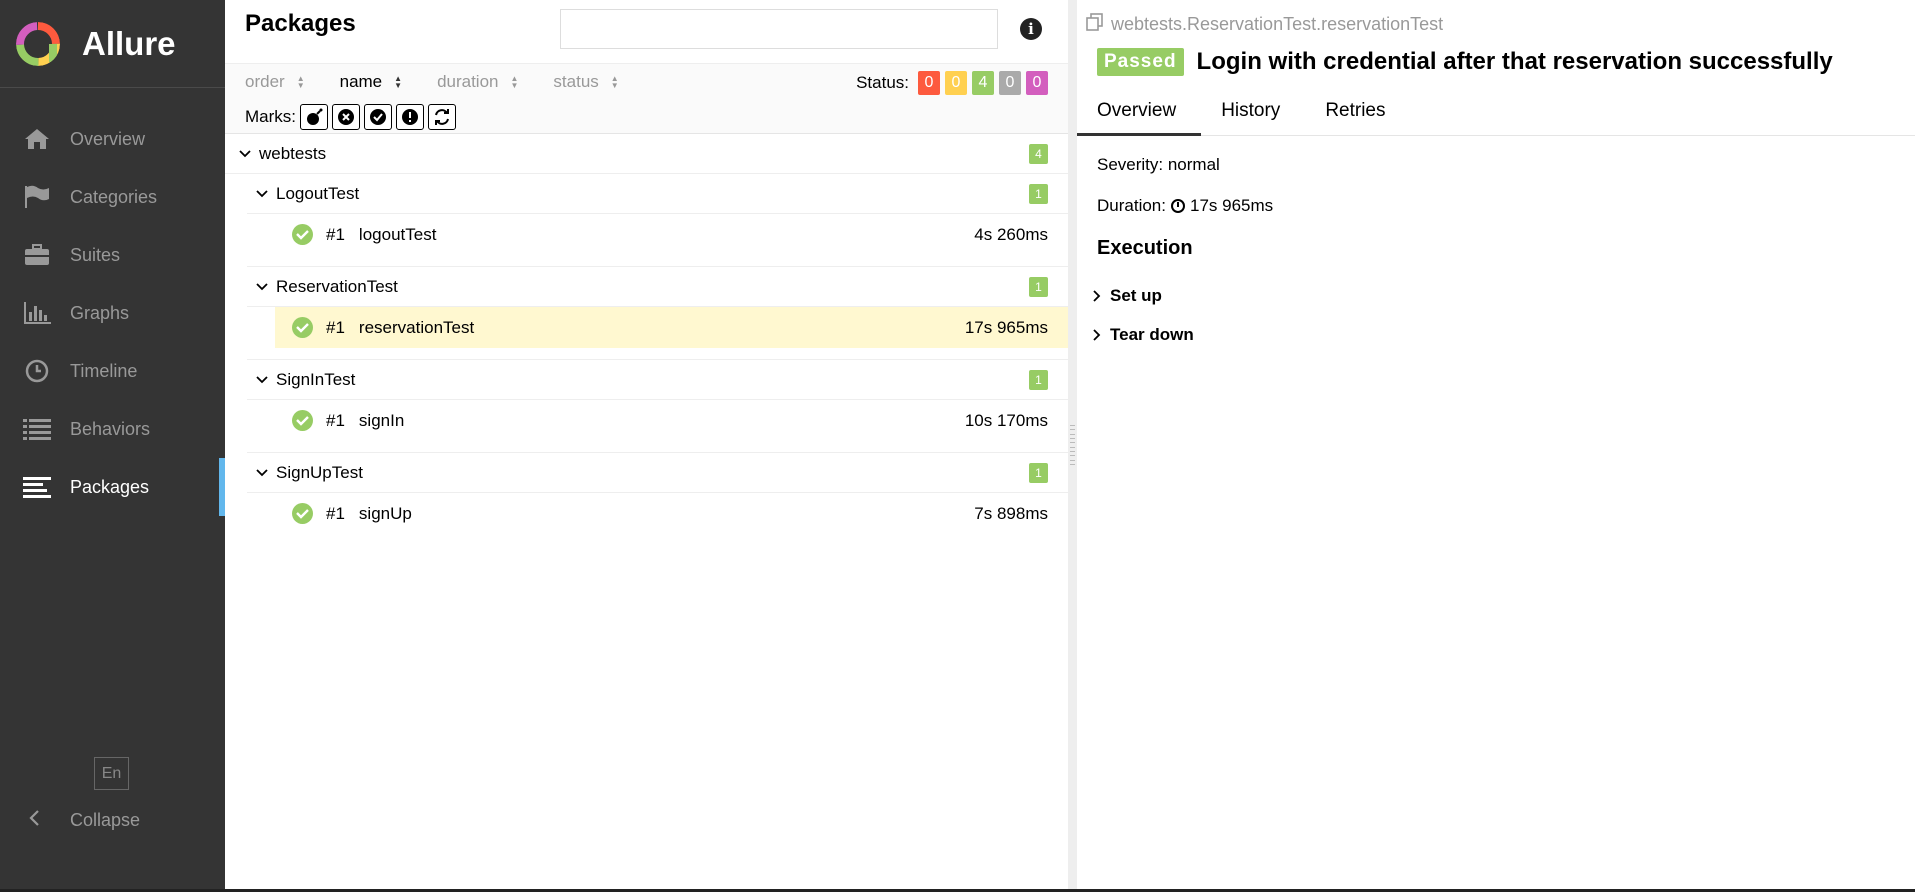 This screenshot has height=892, width=1915. Describe the element at coordinates (112, 139) in the screenshot. I see `sidebar-item-overview: Overview` at that location.